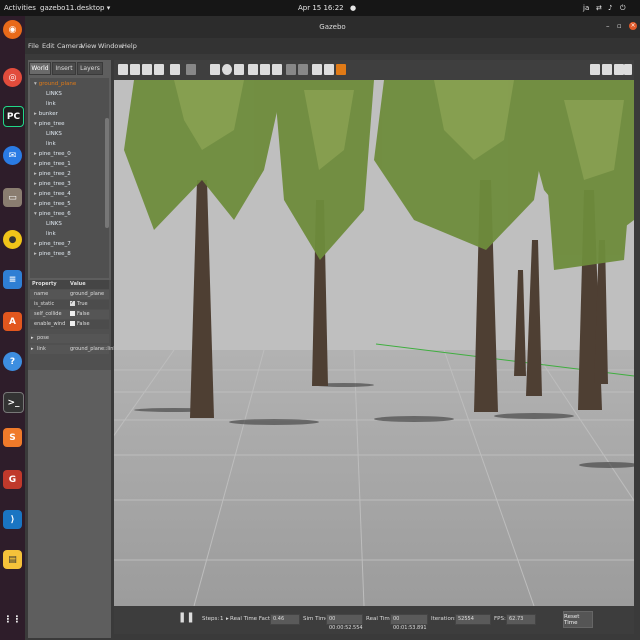 The height and width of the screenshot is (640, 640). I want to click on chrome-icon: ◎, so click(12, 77).